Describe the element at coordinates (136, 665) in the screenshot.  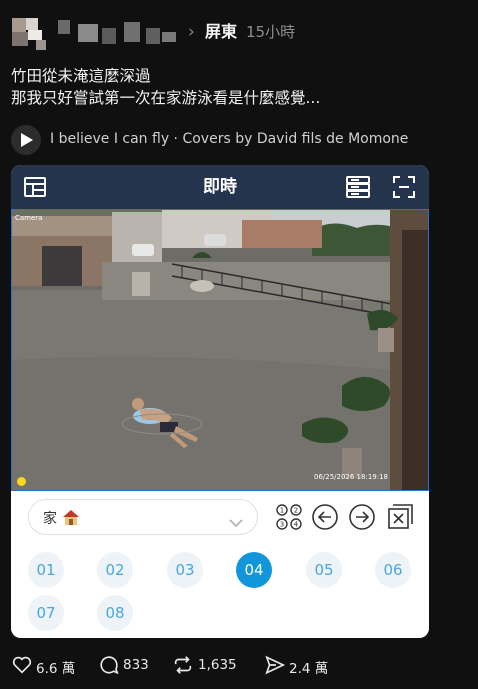
I see `comment-count: 833` at that location.